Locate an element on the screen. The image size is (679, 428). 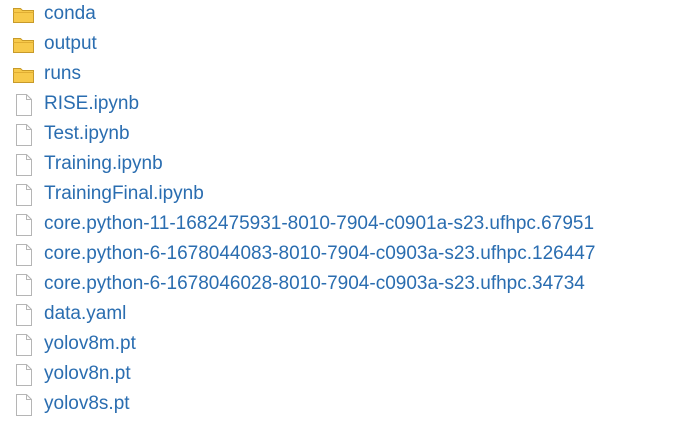
item-link: data.yaml is located at coordinates (85, 314).